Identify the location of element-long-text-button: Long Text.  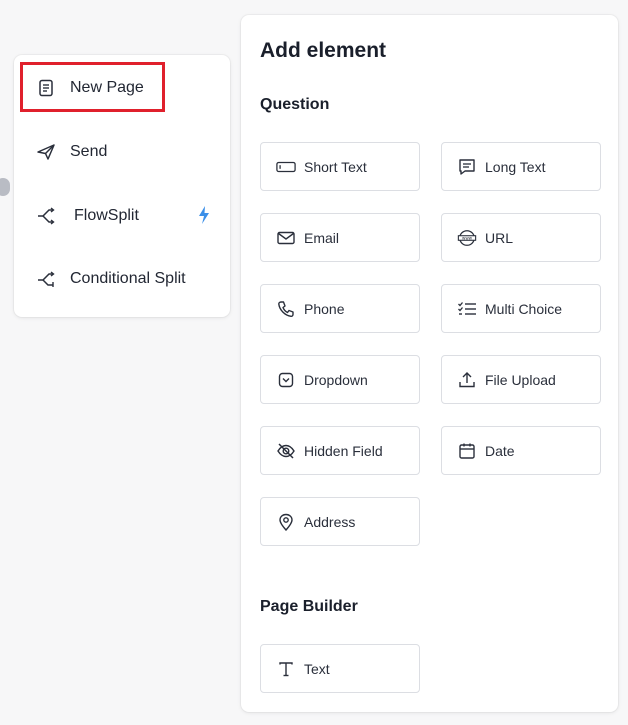
(521, 166).